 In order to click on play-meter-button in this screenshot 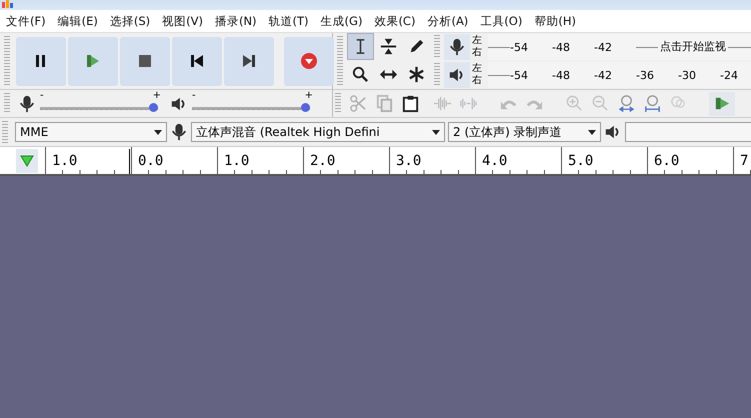, I will do `click(457, 75)`.